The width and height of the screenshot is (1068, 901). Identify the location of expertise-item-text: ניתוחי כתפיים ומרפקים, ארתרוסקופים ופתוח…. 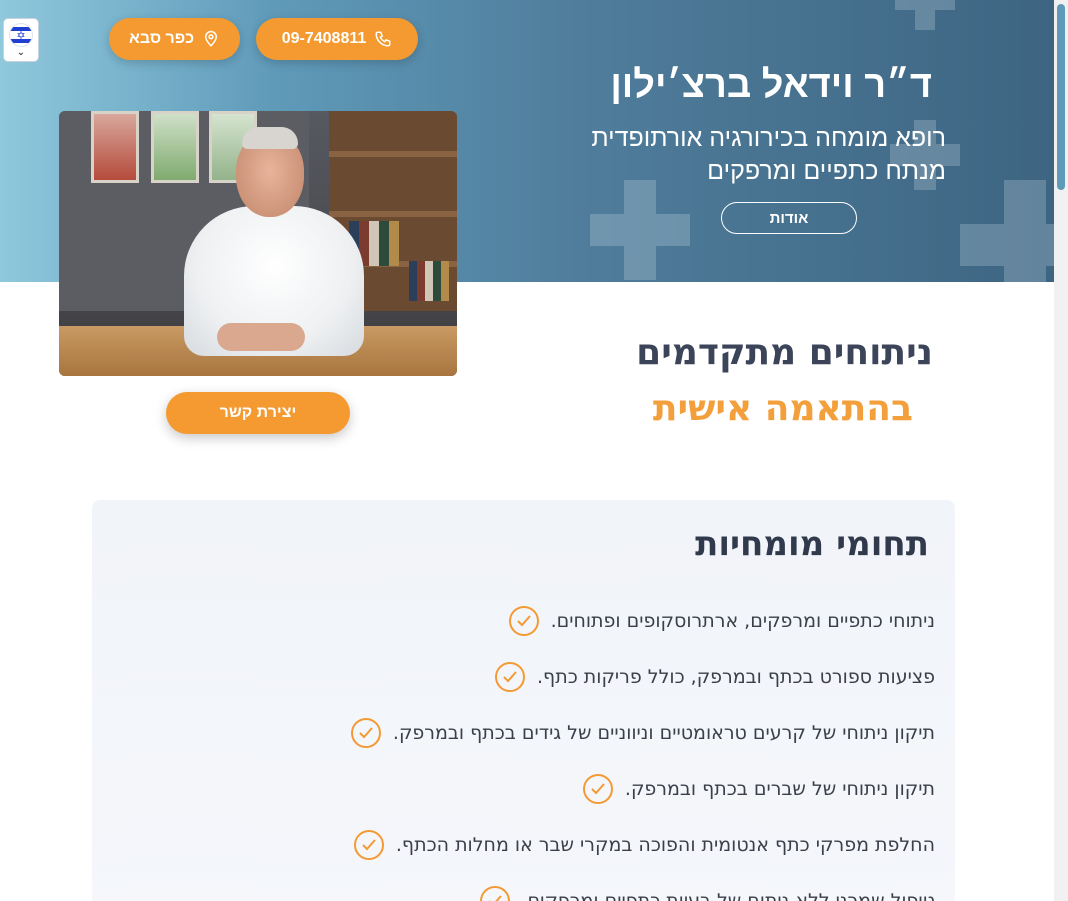
(742, 621).